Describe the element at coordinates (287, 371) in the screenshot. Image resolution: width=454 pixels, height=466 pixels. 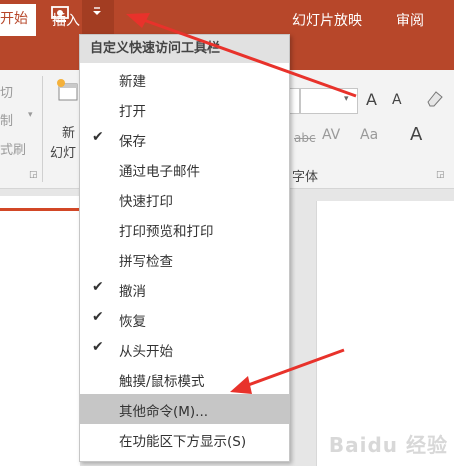
I see `arrow-to-other-commands` at that location.